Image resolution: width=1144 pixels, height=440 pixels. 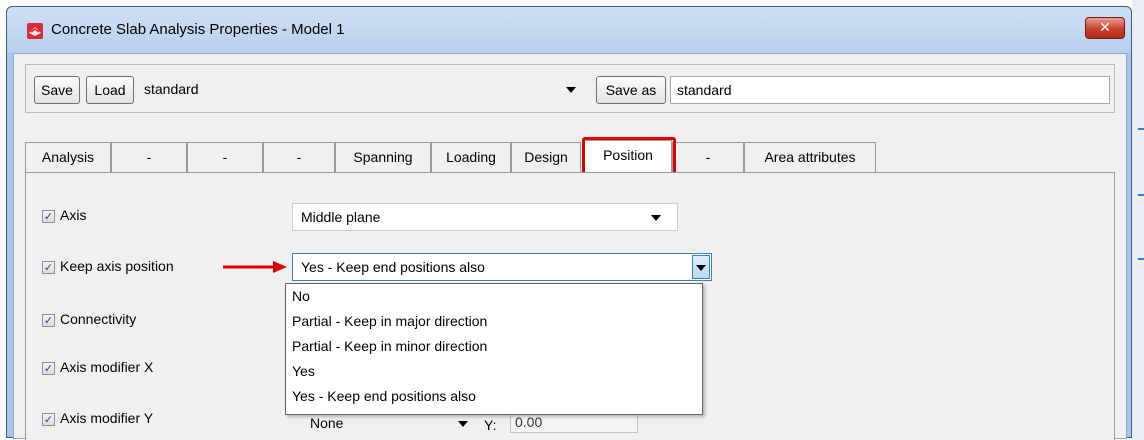 What do you see at coordinates (502, 267) in the screenshot?
I see `keep-axis-position-select: Yes - Keep end positions also` at bounding box center [502, 267].